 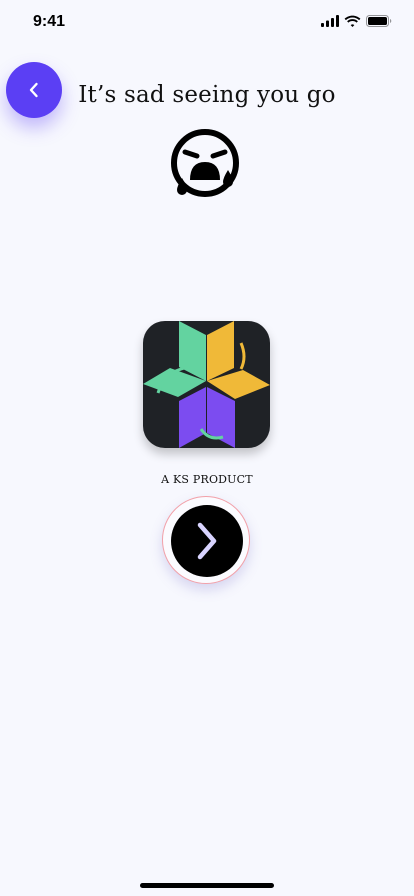 I want to click on wifi-icon, so click(x=352, y=21).